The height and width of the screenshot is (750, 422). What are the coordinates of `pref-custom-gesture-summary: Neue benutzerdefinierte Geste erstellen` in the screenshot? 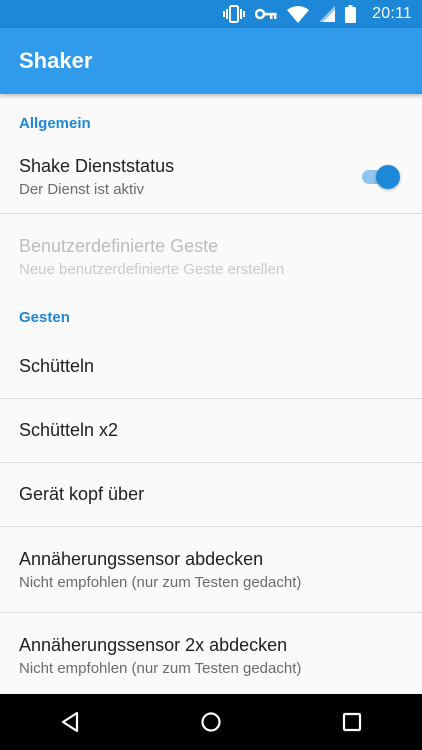 It's located at (152, 269).